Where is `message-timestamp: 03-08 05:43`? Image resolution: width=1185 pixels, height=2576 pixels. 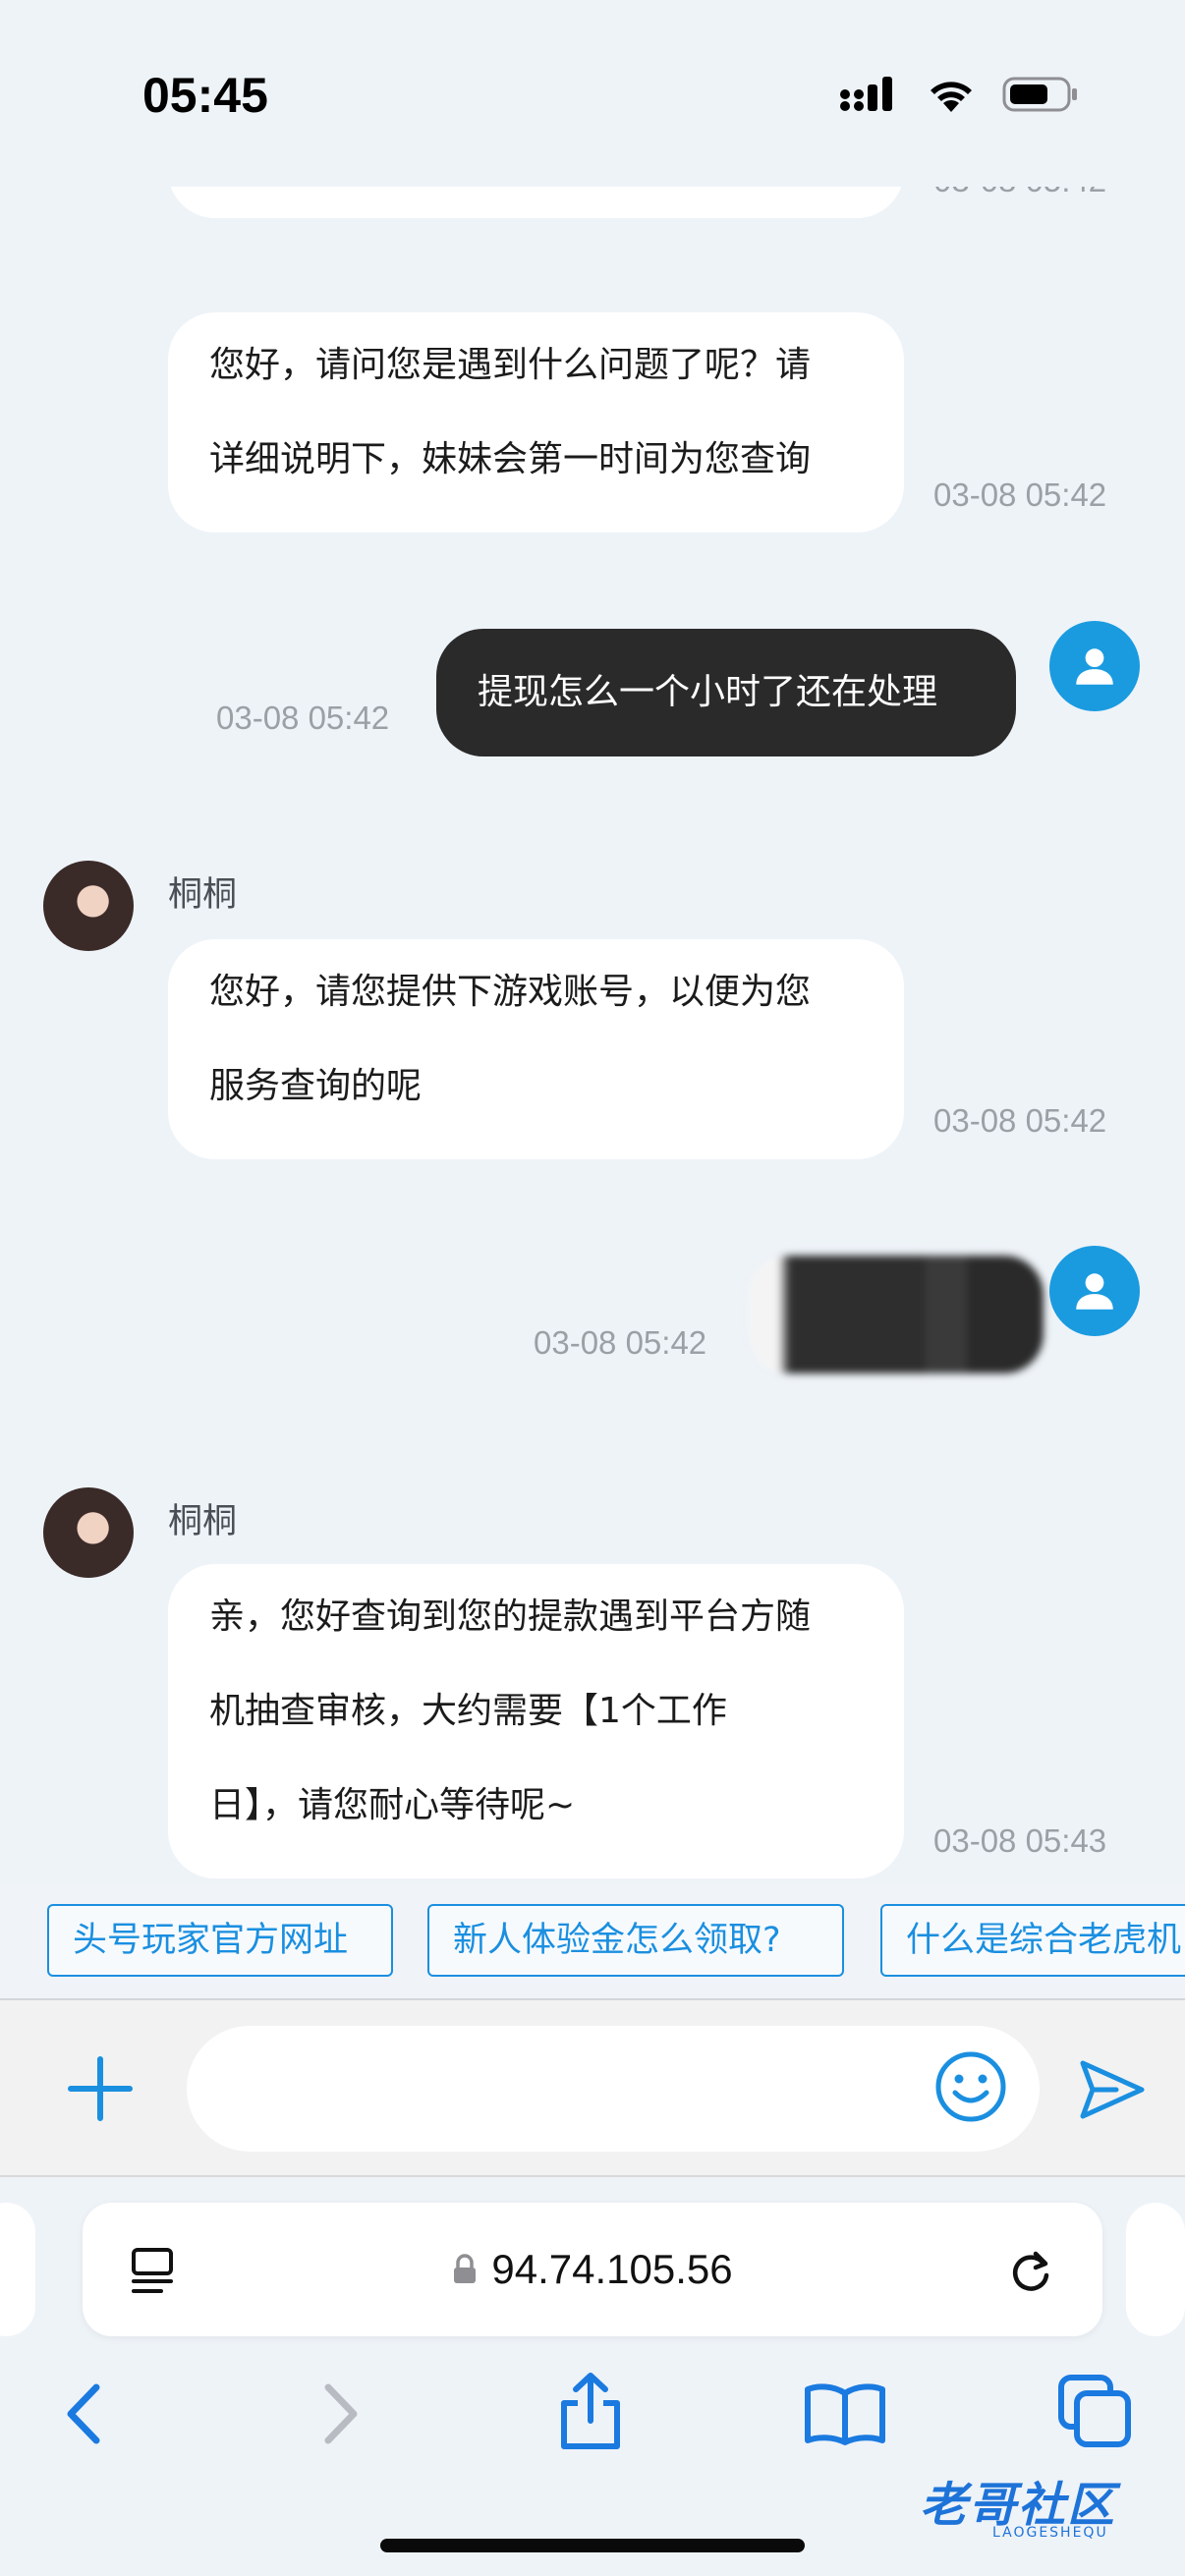 message-timestamp: 03-08 05:43 is located at coordinates (1020, 1840).